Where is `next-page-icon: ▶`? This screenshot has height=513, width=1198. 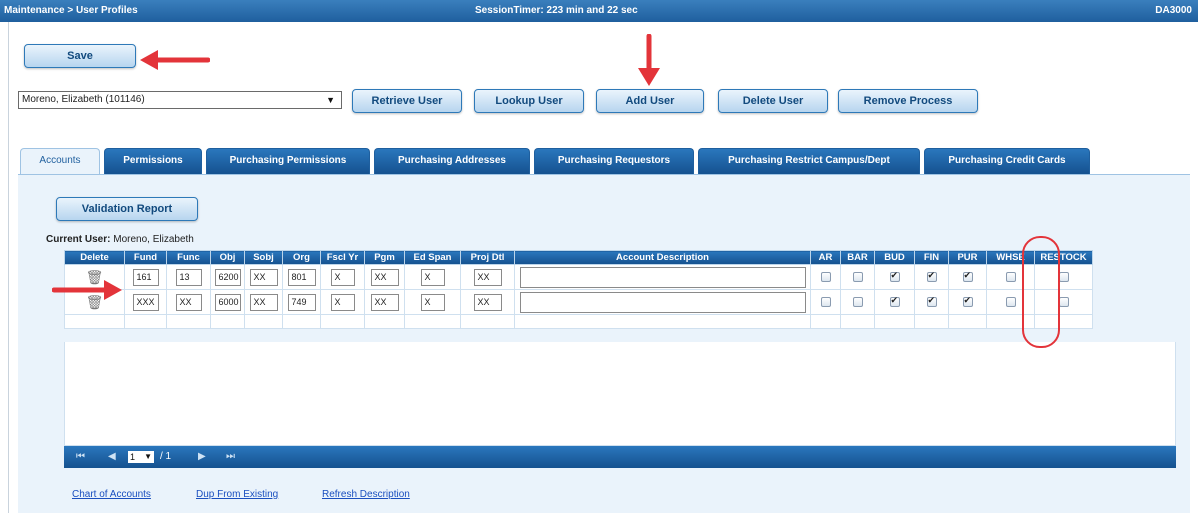 next-page-icon: ▶ is located at coordinates (202, 456).